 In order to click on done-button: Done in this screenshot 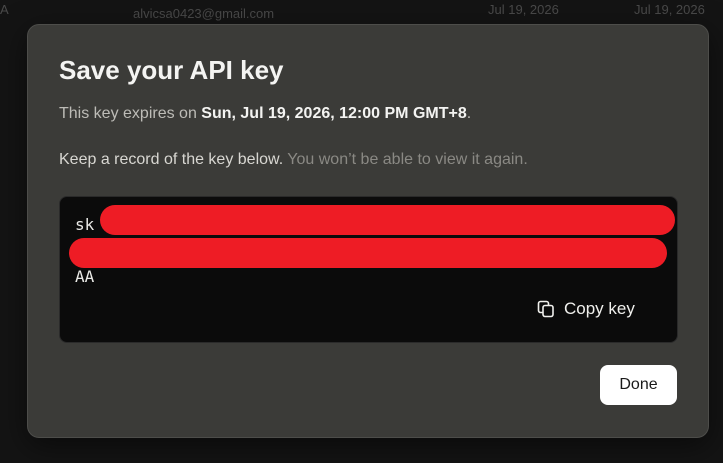, I will do `click(638, 385)`.